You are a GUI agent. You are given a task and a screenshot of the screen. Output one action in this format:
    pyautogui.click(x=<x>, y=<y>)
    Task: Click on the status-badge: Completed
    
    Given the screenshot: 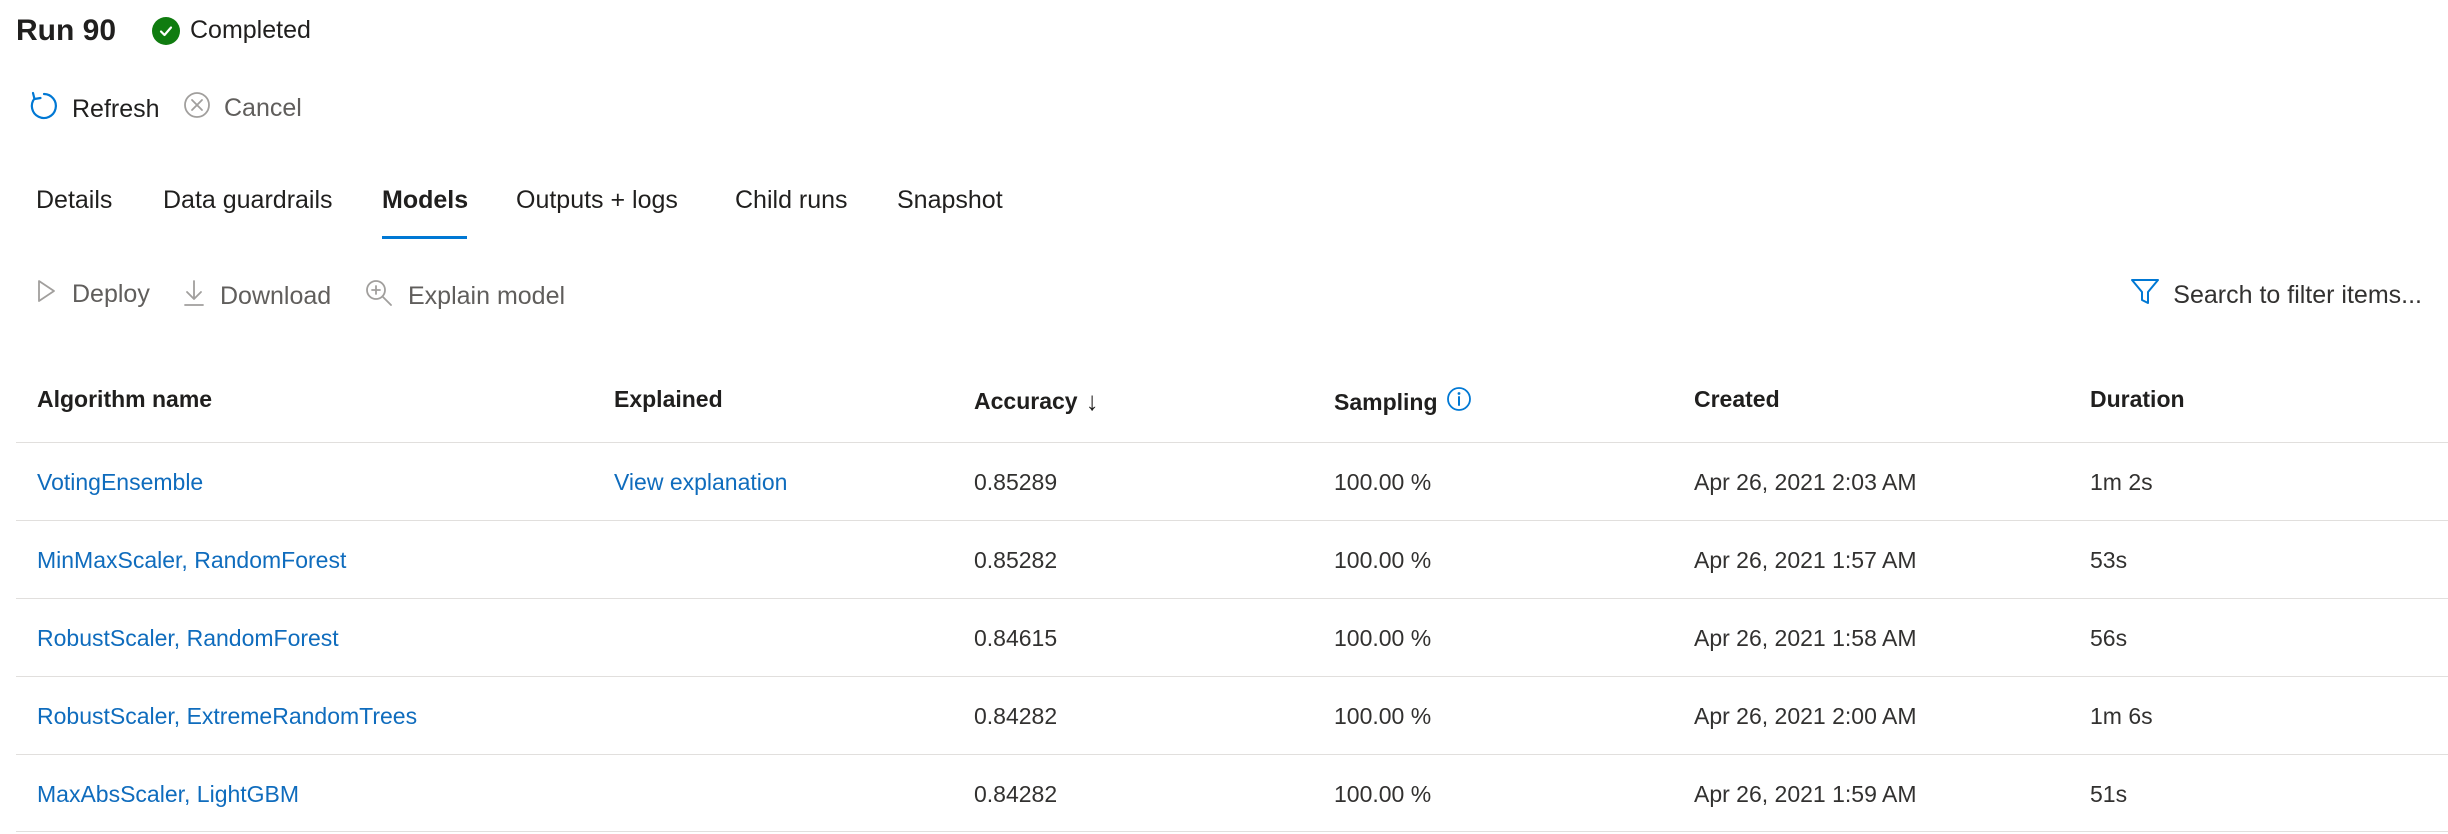 What is the action you would take?
    pyautogui.click(x=231, y=30)
    